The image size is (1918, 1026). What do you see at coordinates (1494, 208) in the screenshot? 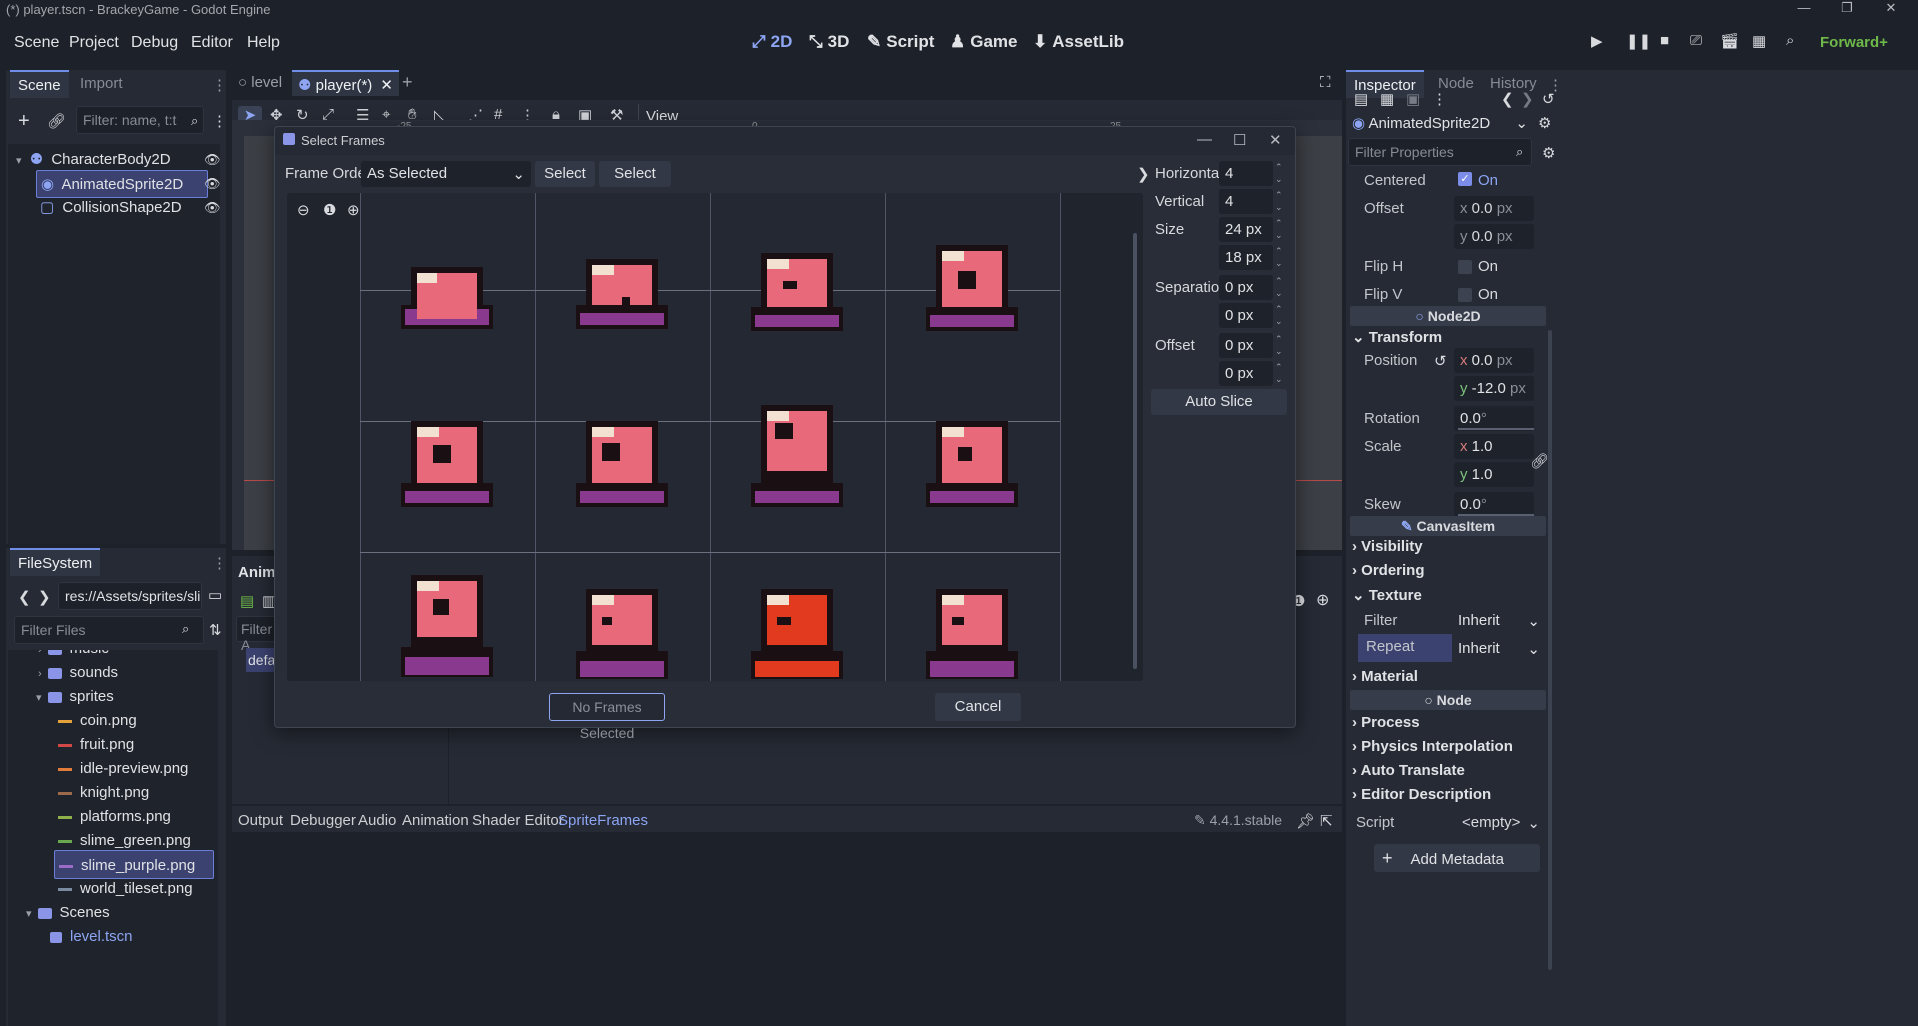
I see `offset-x-field: x 0.0 px` at bounding box center [1494, 208].